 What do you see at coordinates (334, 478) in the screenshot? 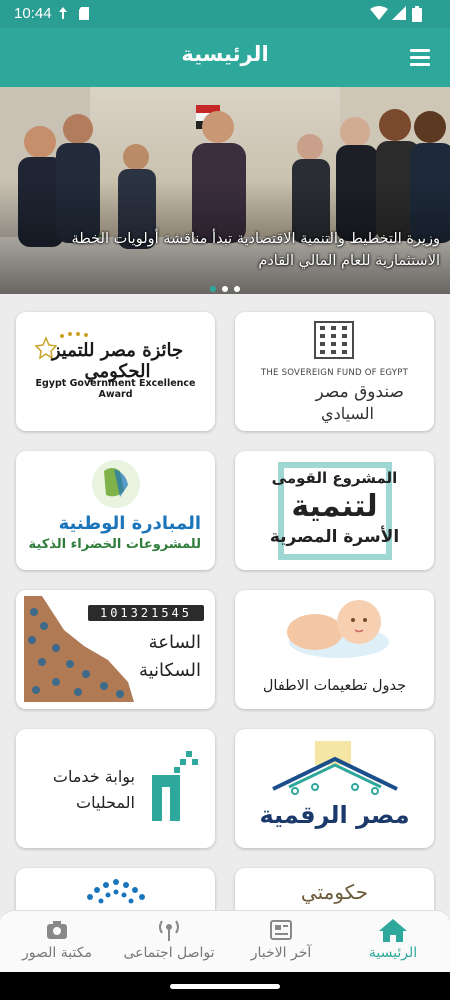
I see `family-project-line1: المشروع القومى` at bounding box center [334, 478].